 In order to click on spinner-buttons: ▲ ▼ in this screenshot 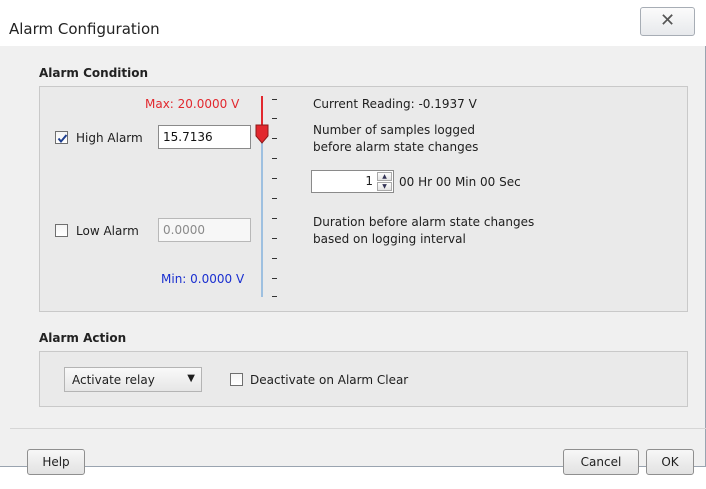, I will do `click(384, 181)`.